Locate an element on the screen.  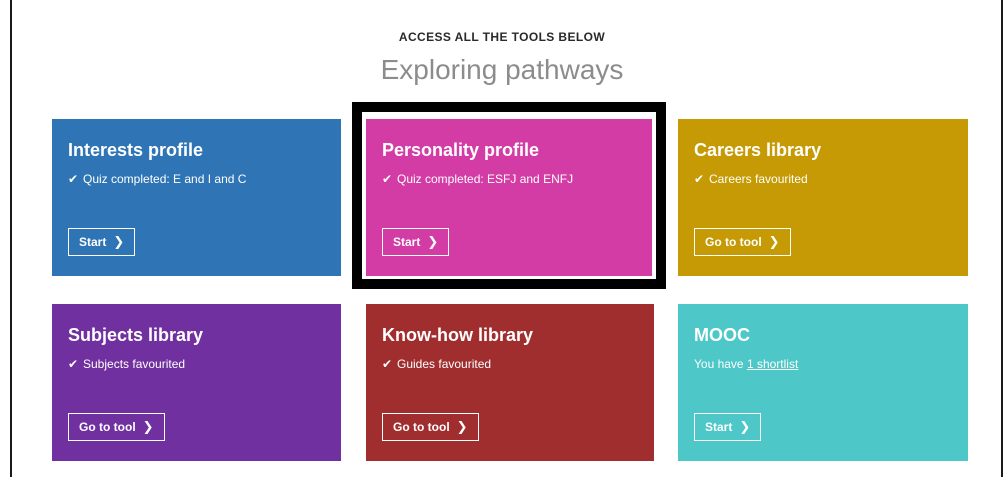
status-text: Subjects favourited is located at coordinates (134, 364).